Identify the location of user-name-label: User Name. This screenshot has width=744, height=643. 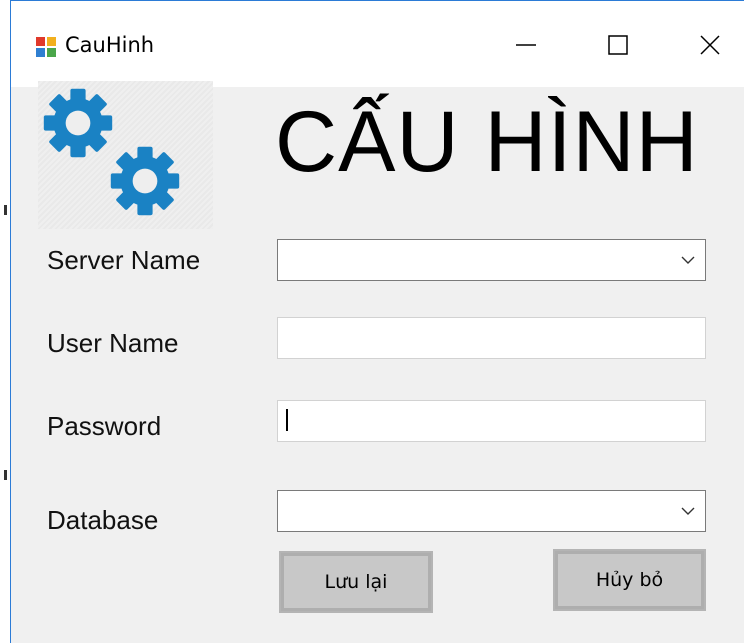
(113, 343).